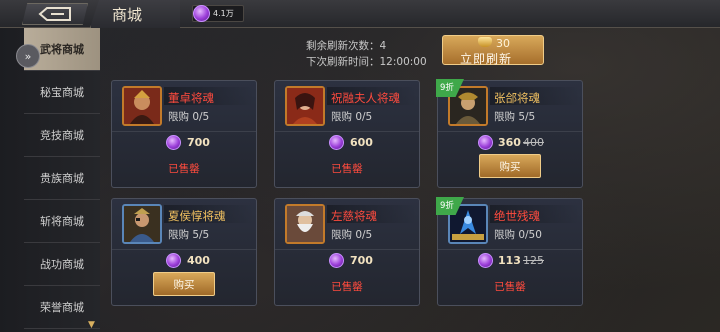 This screenshot has width=720, height=332. I want to click on refresh-cost: 30, so click(503, 43).